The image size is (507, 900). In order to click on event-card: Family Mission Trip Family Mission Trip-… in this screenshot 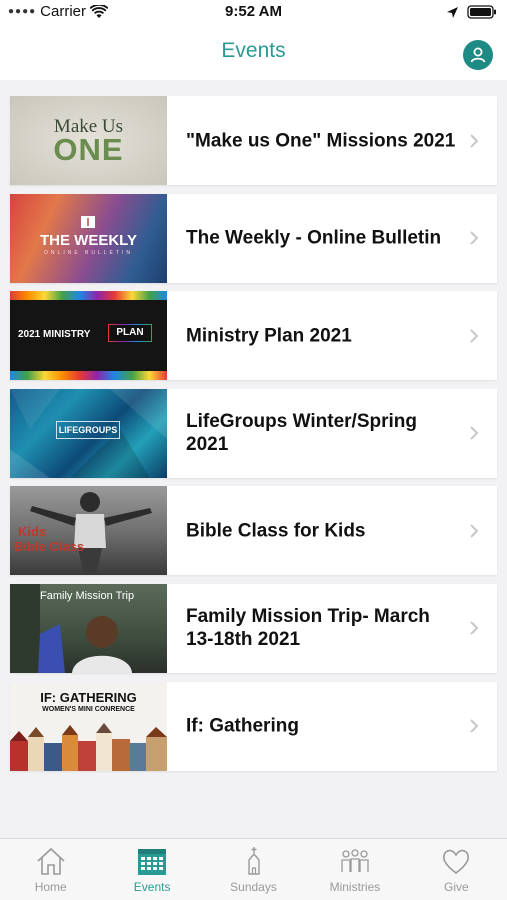, I will do `click(253, 628)`.